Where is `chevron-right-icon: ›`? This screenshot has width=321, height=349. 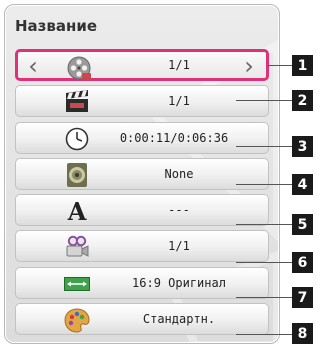 chevron-right-icon: › is located at coordinates (249, 66).